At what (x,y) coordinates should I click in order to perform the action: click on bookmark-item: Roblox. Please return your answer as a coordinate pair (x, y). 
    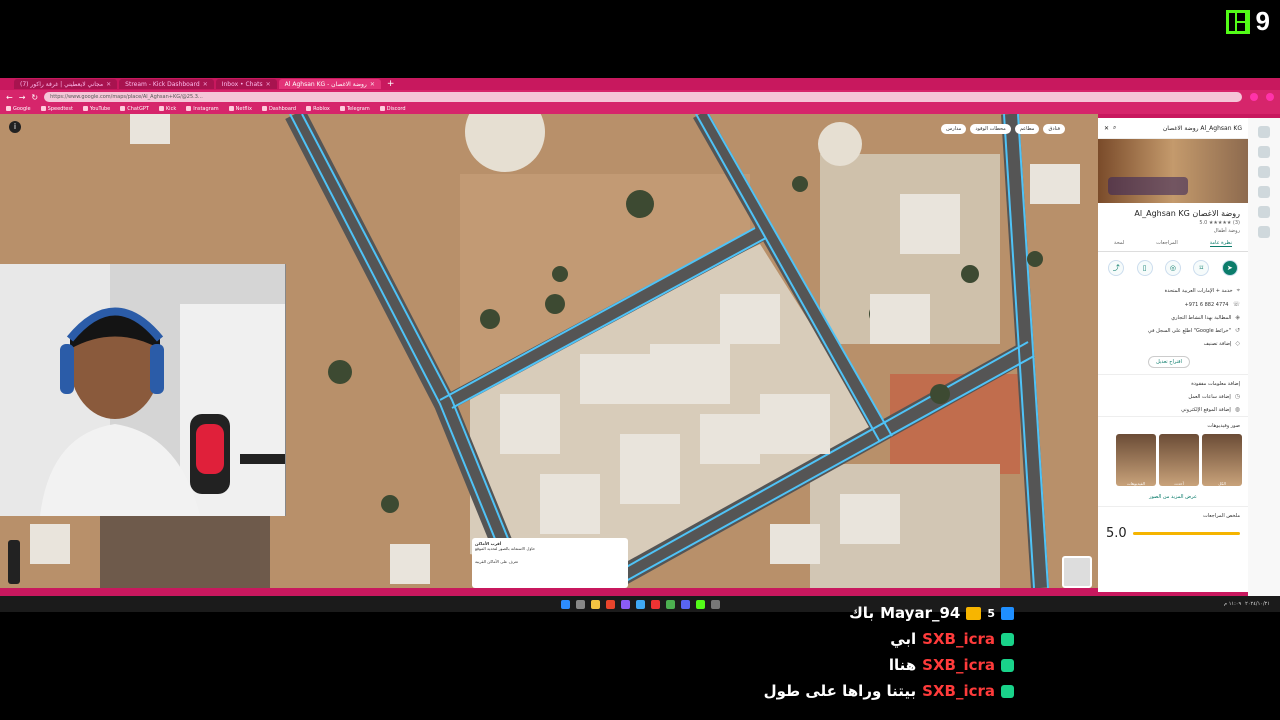
    Looking at the image, I should click on (318, 109).